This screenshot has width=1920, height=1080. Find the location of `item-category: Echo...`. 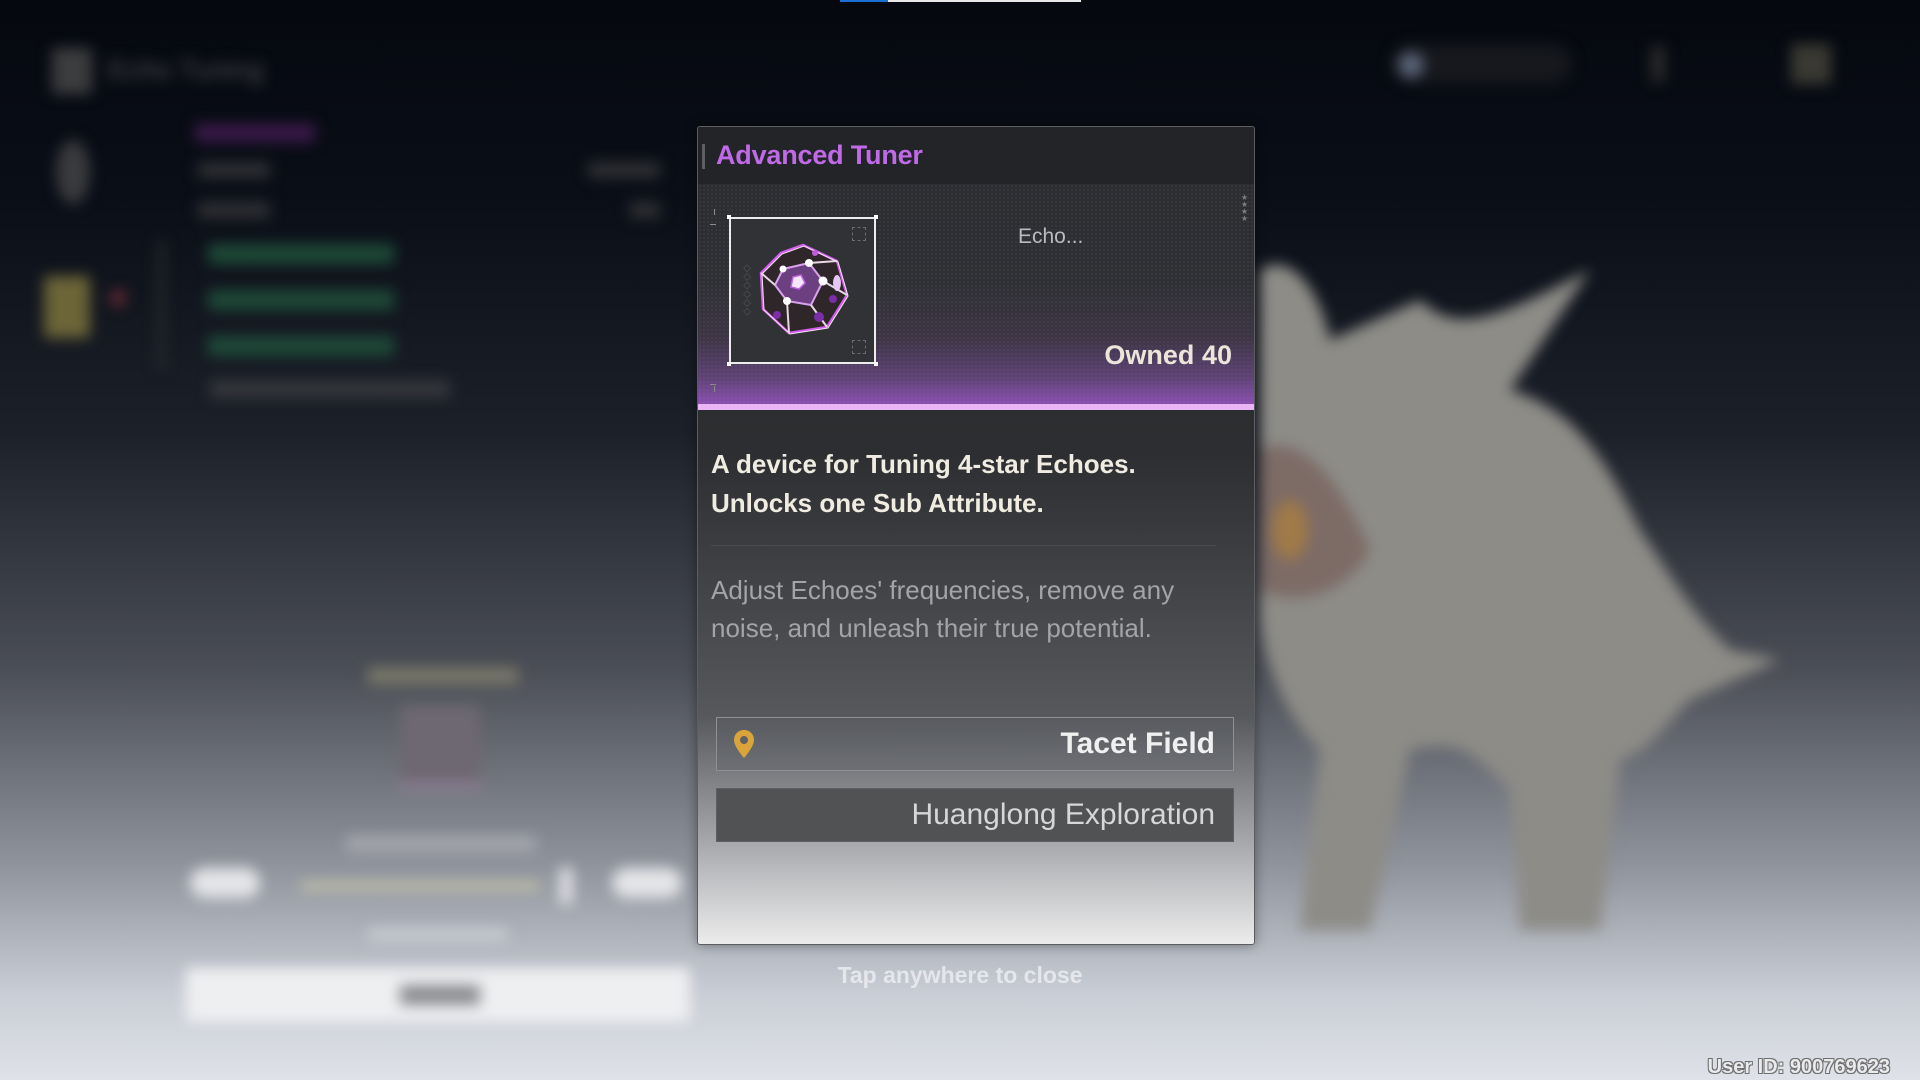

item-category: Echo... is located at coordinates (1051, 236).